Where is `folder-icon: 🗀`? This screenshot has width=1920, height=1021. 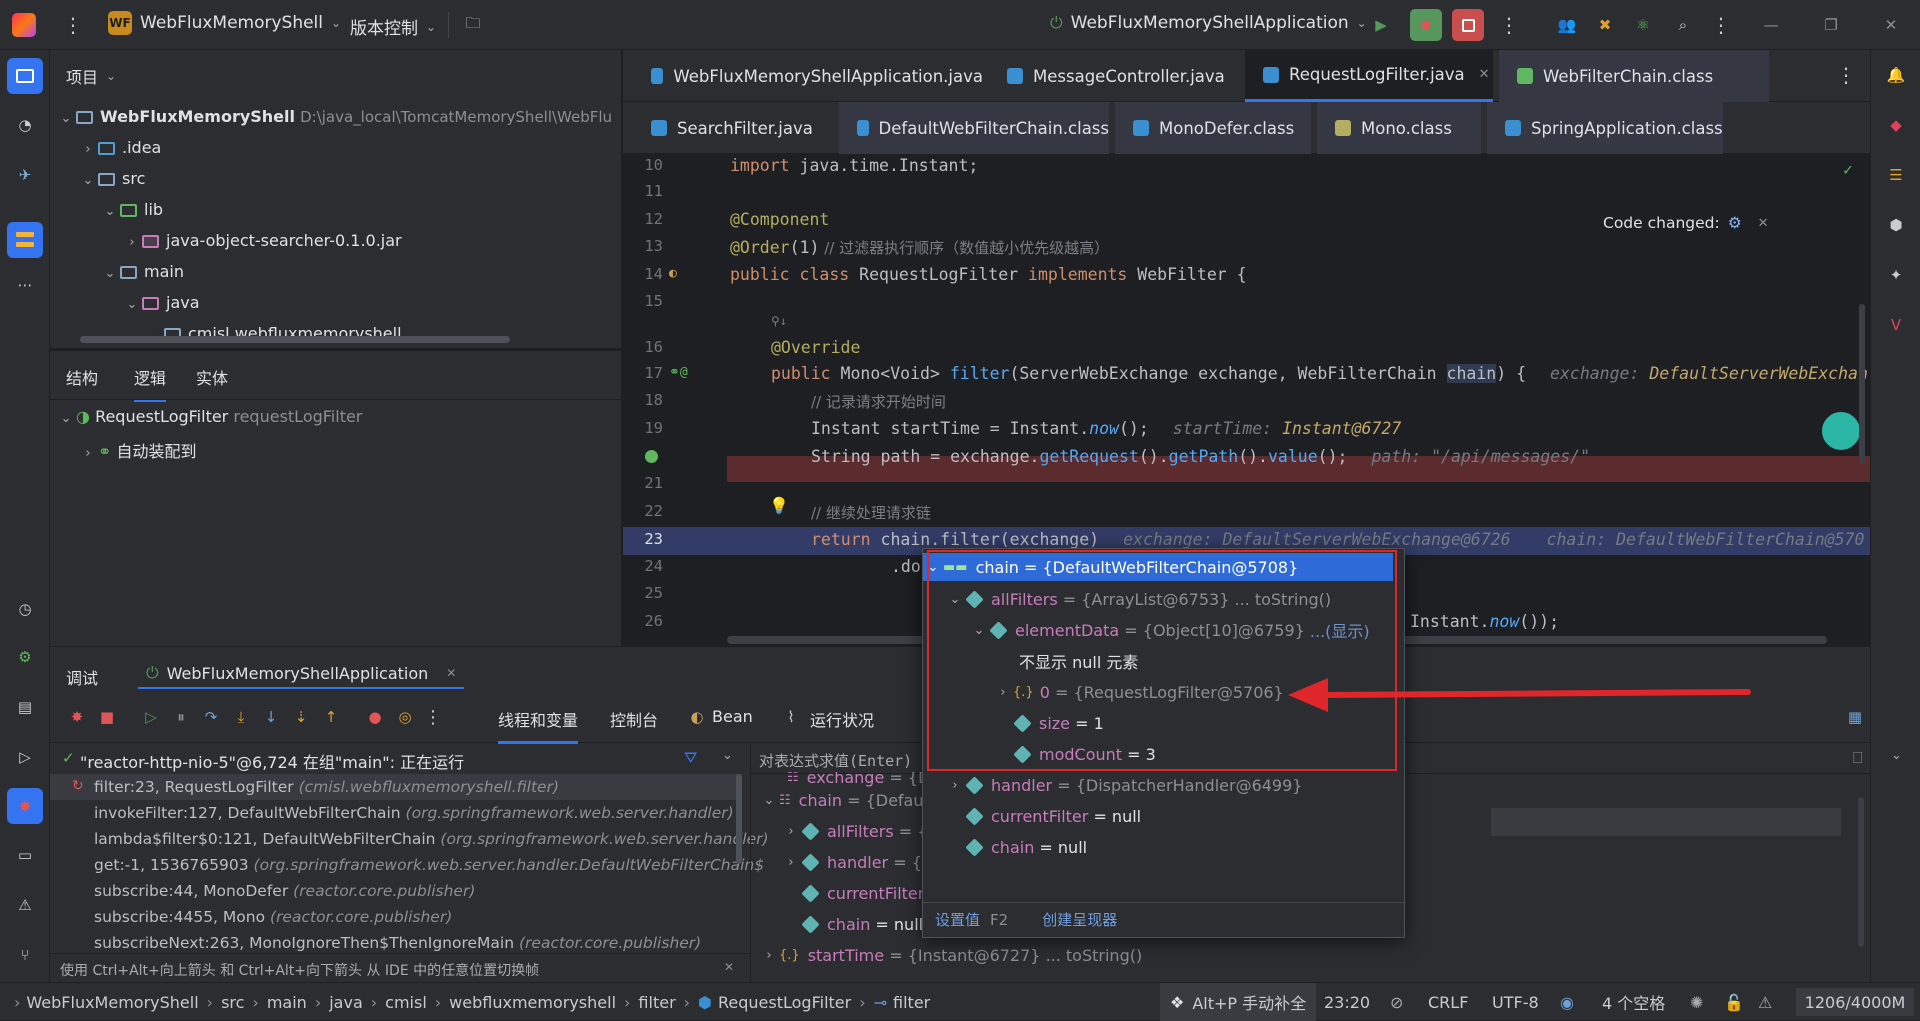
folder-icon: 🗀 is located at coordinates (473, 25).